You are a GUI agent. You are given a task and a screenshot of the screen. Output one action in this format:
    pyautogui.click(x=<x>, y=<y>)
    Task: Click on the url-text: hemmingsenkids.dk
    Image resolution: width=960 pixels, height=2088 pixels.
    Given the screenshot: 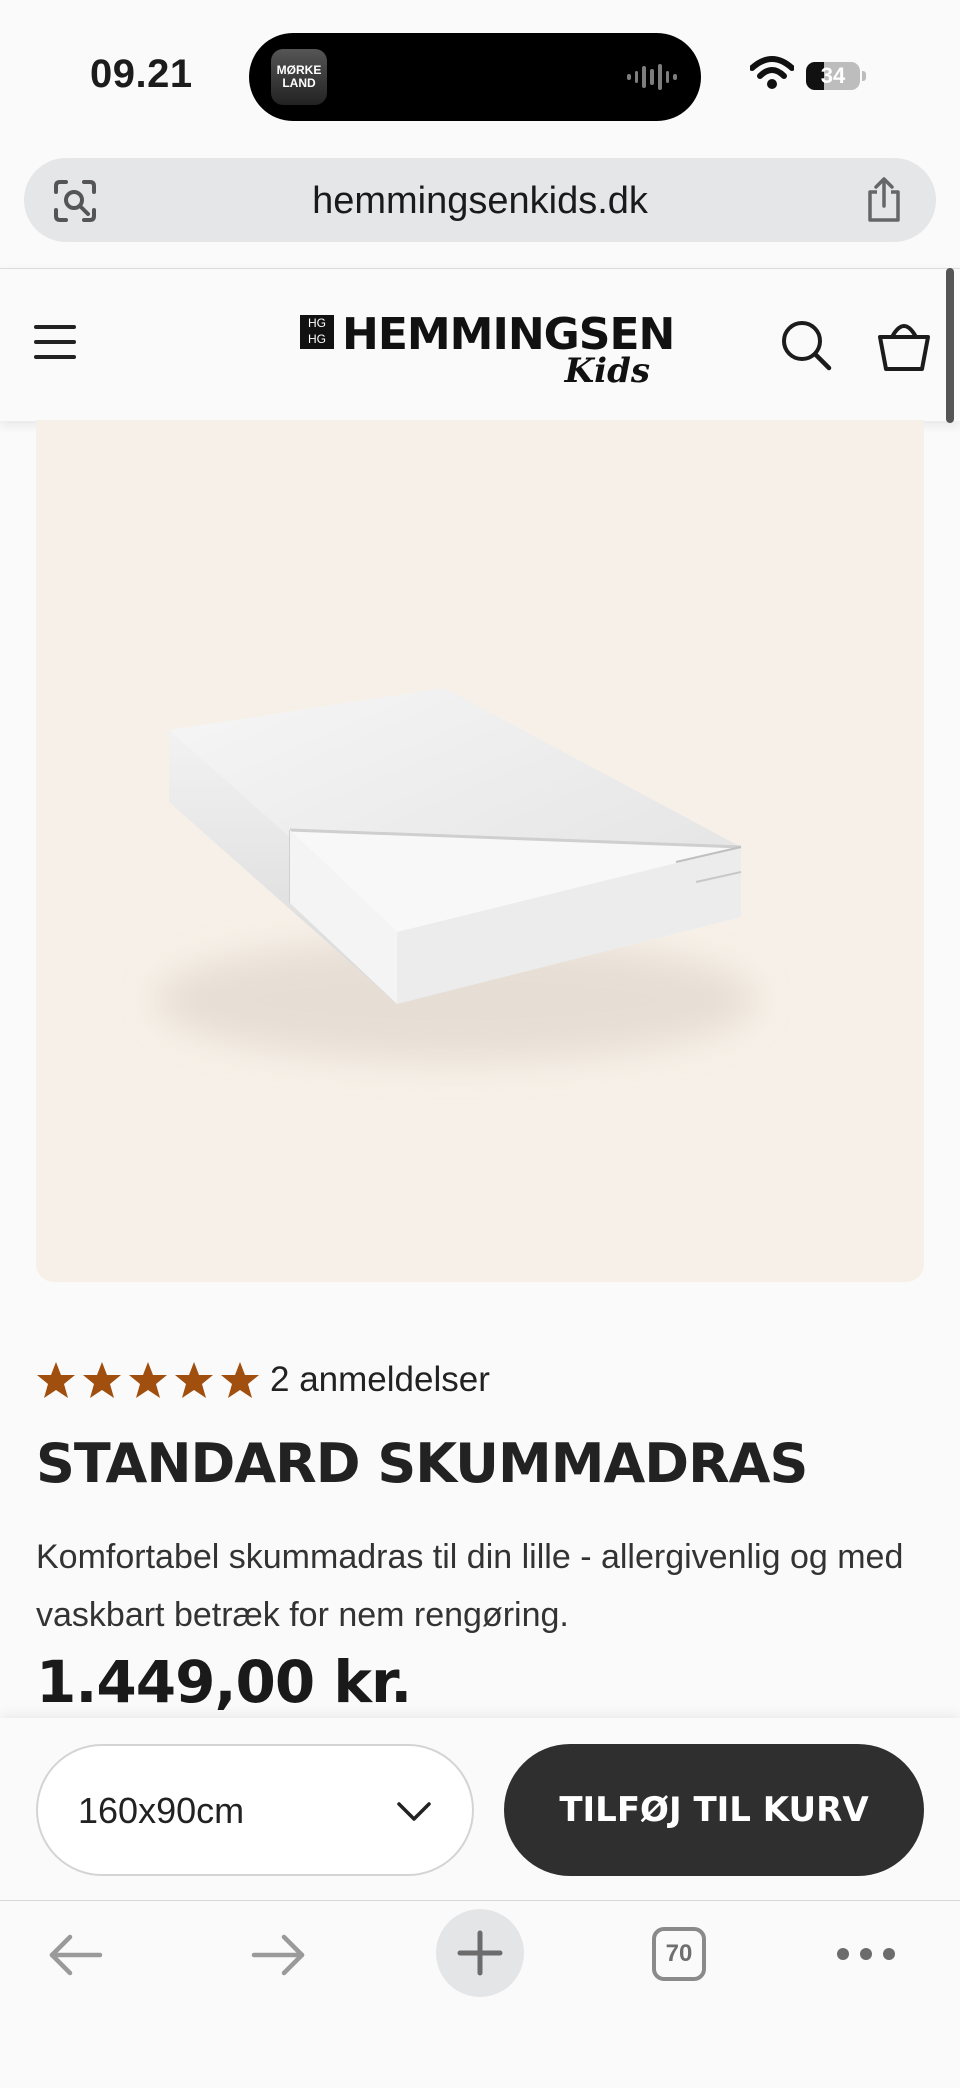 What is the action you would take?
    pyautogui.click(x=480, y=201)
    